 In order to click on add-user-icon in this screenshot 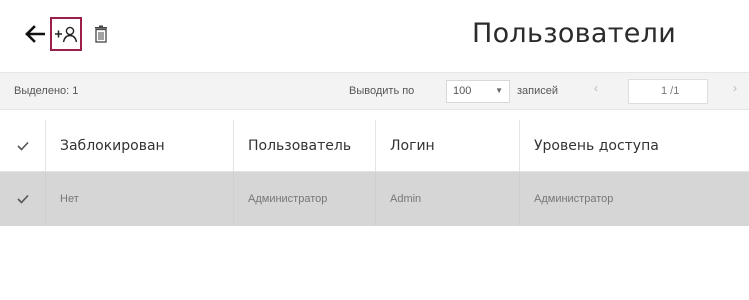, I will do `click(66, 34)`.